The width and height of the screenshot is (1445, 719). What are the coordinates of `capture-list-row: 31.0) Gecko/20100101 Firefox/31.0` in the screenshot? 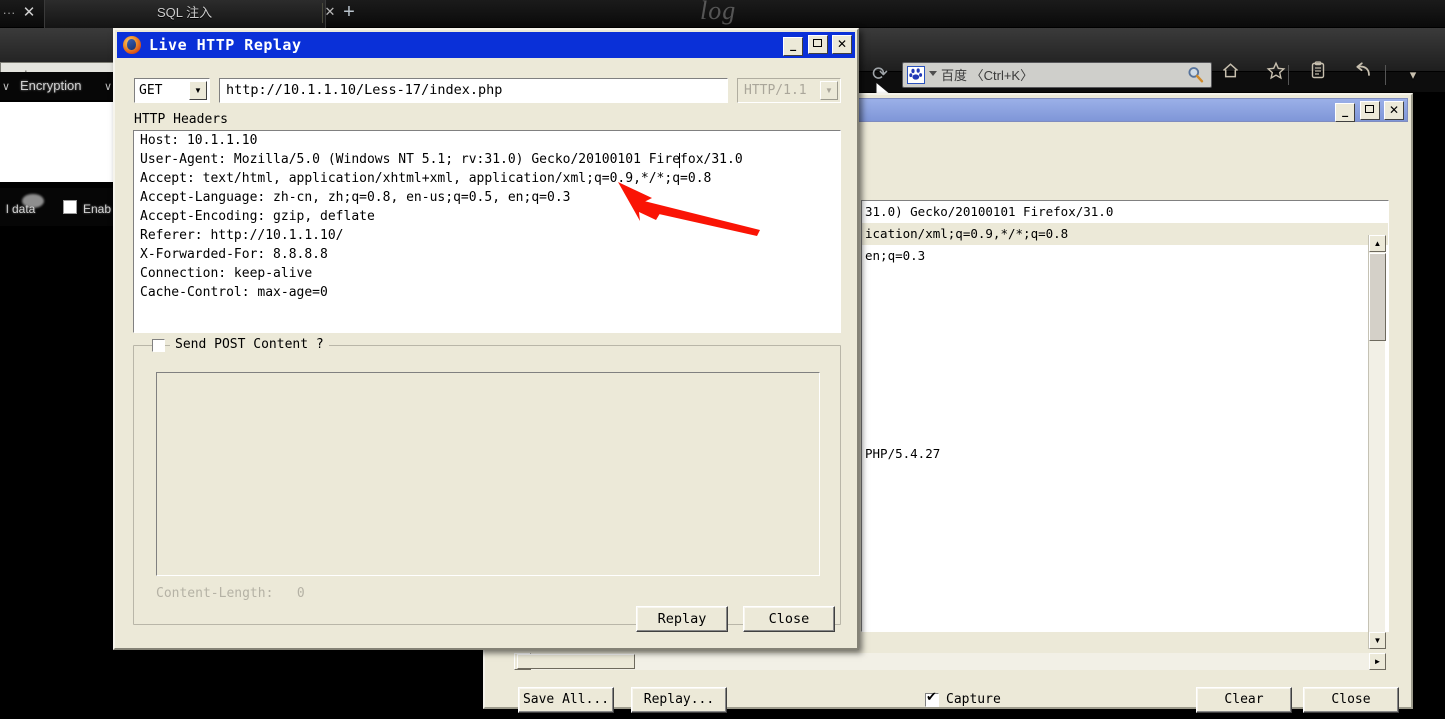 It's located at (1125, 212).